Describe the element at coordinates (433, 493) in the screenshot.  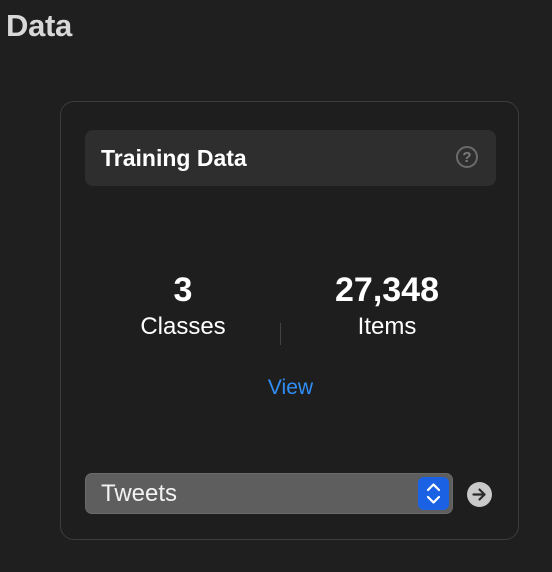
I see `up-down-chevron-icon` at that location.